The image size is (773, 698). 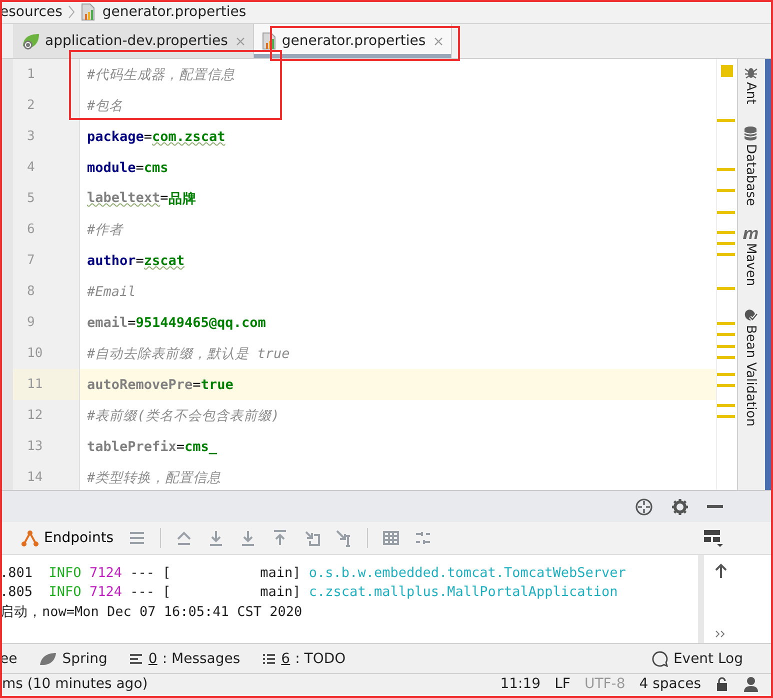 What do you see at coordinates (136, 658) in the screenshot?
I see `lines-icon` at bounding box center [136, 658].